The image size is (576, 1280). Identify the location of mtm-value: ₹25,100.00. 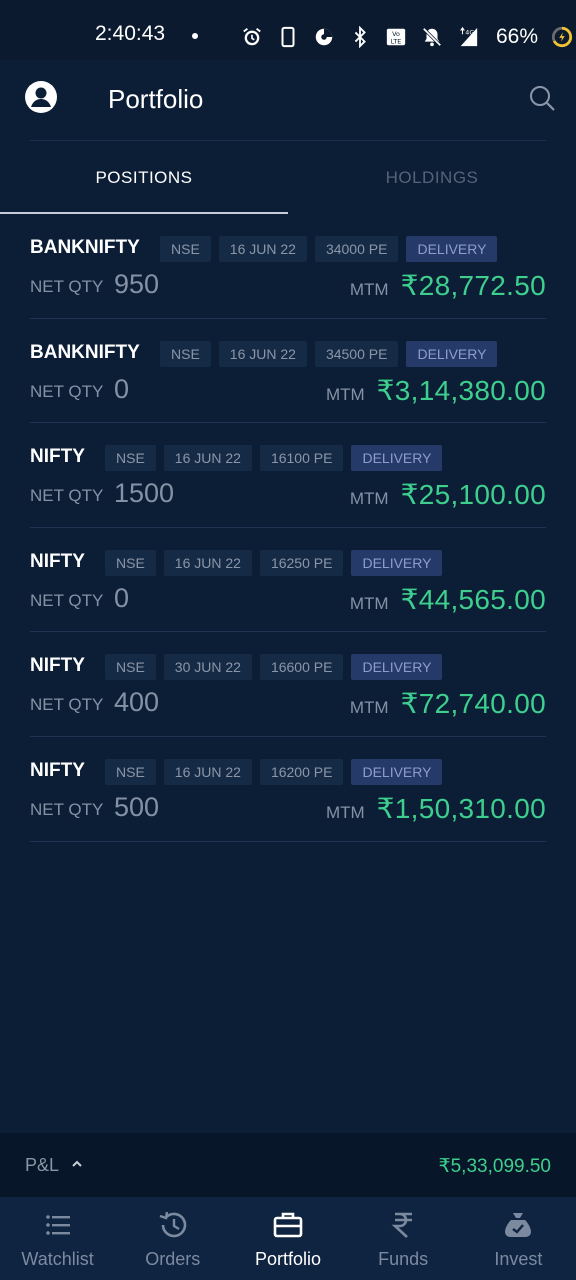
(473, 495).